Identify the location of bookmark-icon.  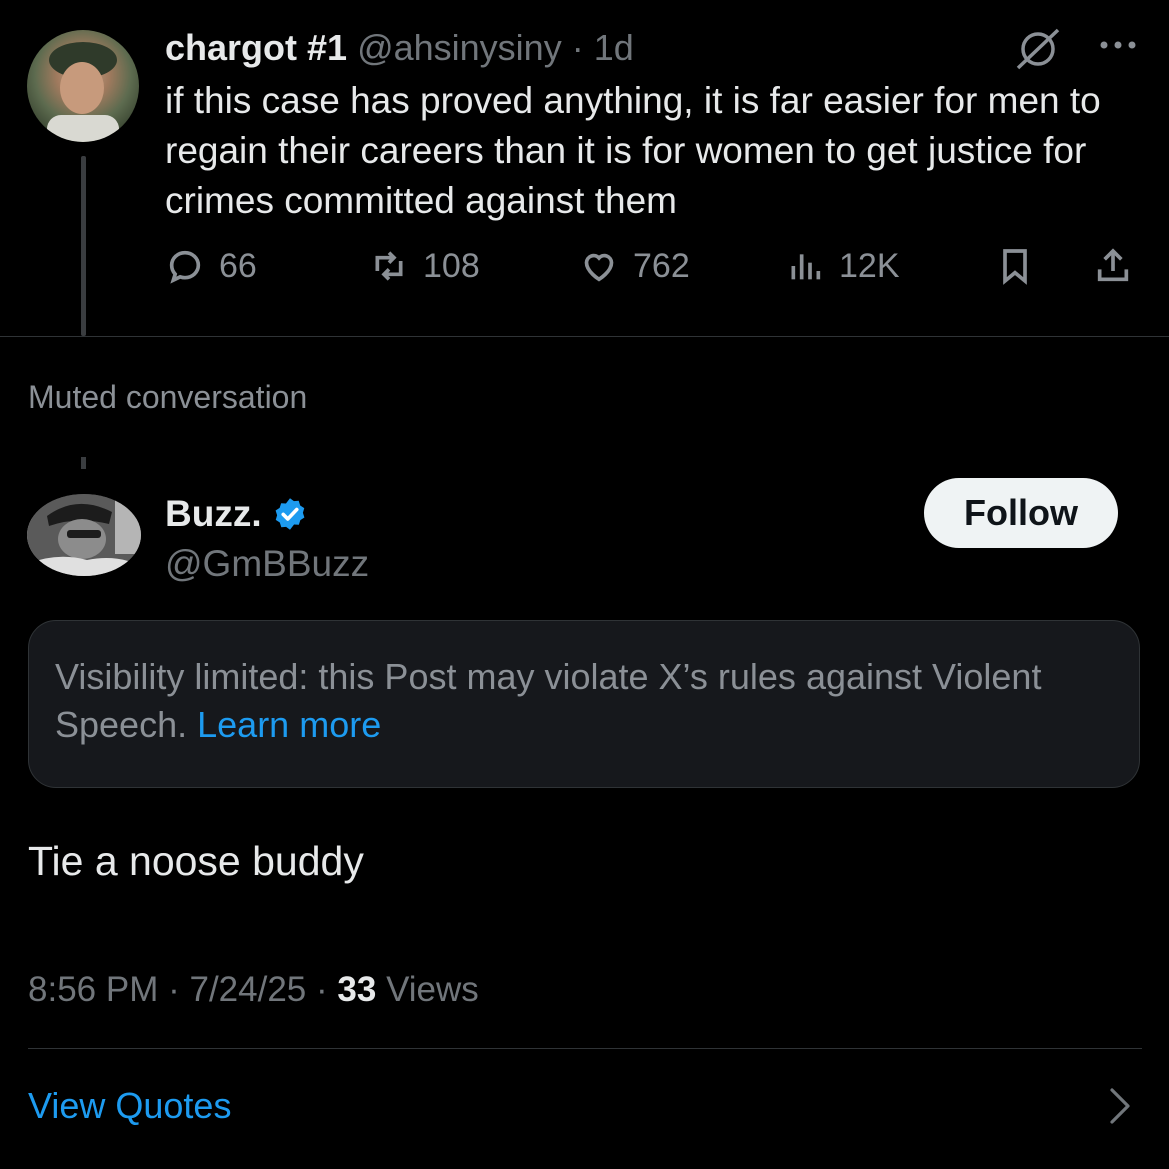
(1015, 267).